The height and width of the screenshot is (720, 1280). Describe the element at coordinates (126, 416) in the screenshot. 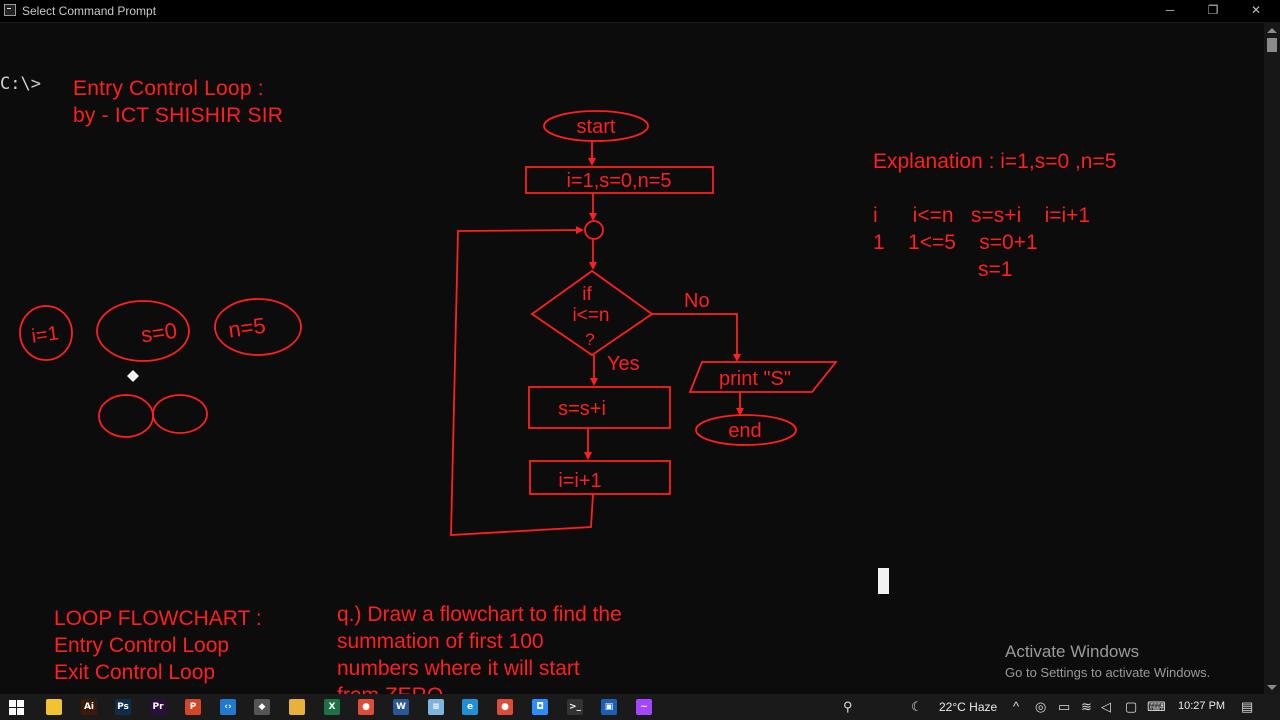

I see `sketch-circle-left` at that location.